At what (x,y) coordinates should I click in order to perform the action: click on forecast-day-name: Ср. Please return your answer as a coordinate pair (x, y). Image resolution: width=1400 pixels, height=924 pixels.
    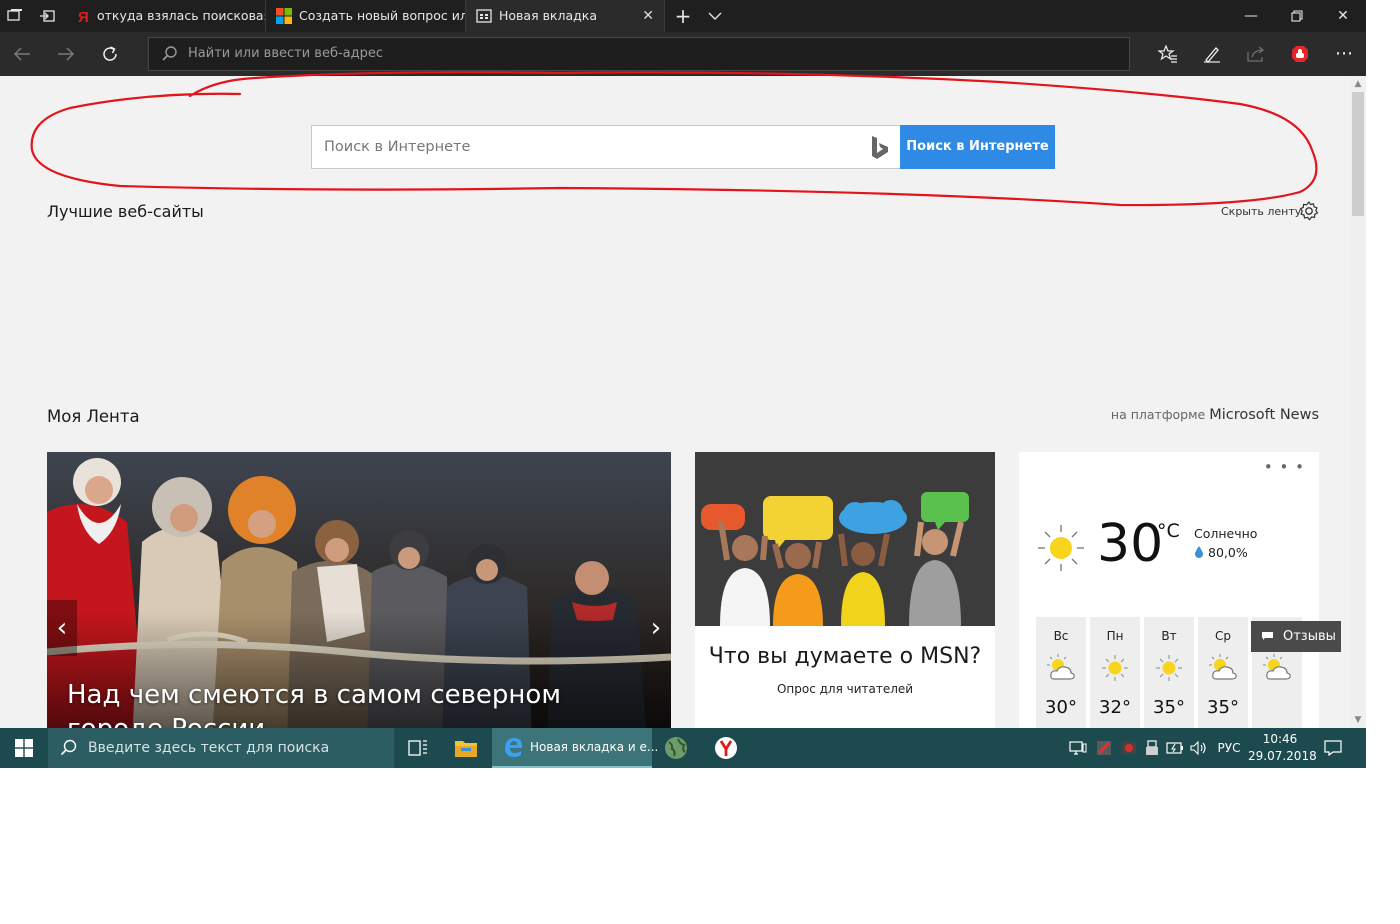
    Looking at the image, I should click on (1223, 636).